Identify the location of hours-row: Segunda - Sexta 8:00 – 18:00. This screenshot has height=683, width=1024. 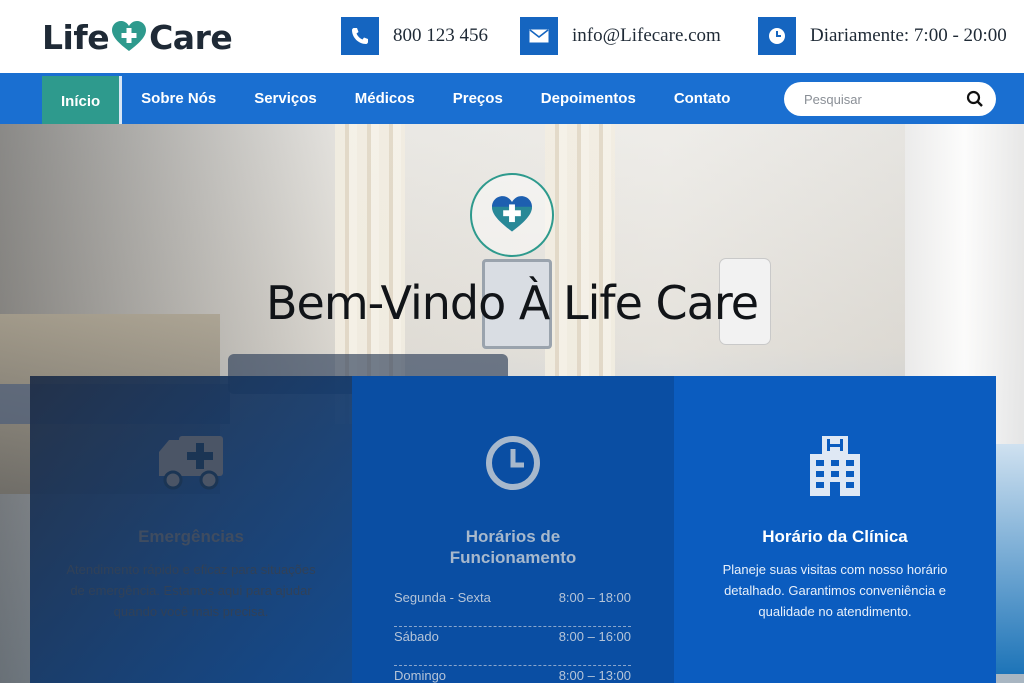
(512, 607).